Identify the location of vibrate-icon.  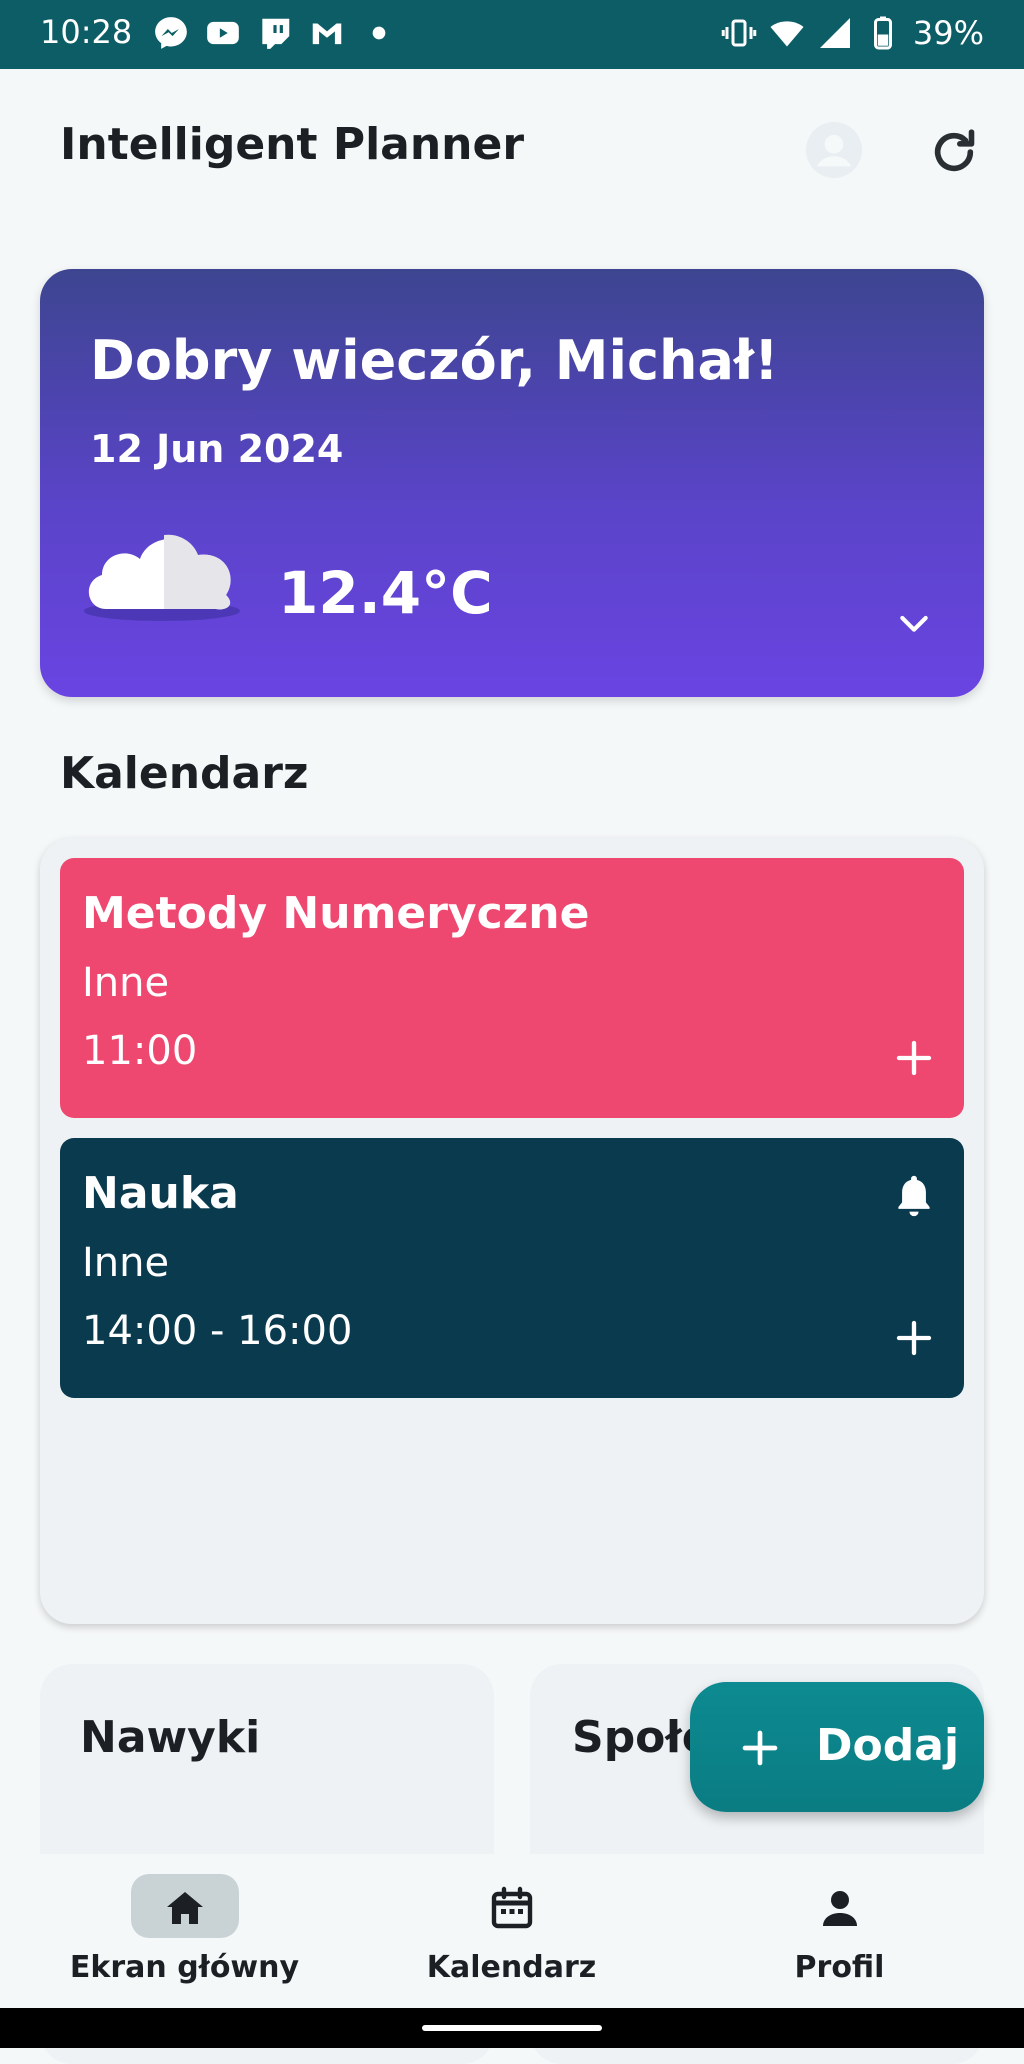
(739, 33).